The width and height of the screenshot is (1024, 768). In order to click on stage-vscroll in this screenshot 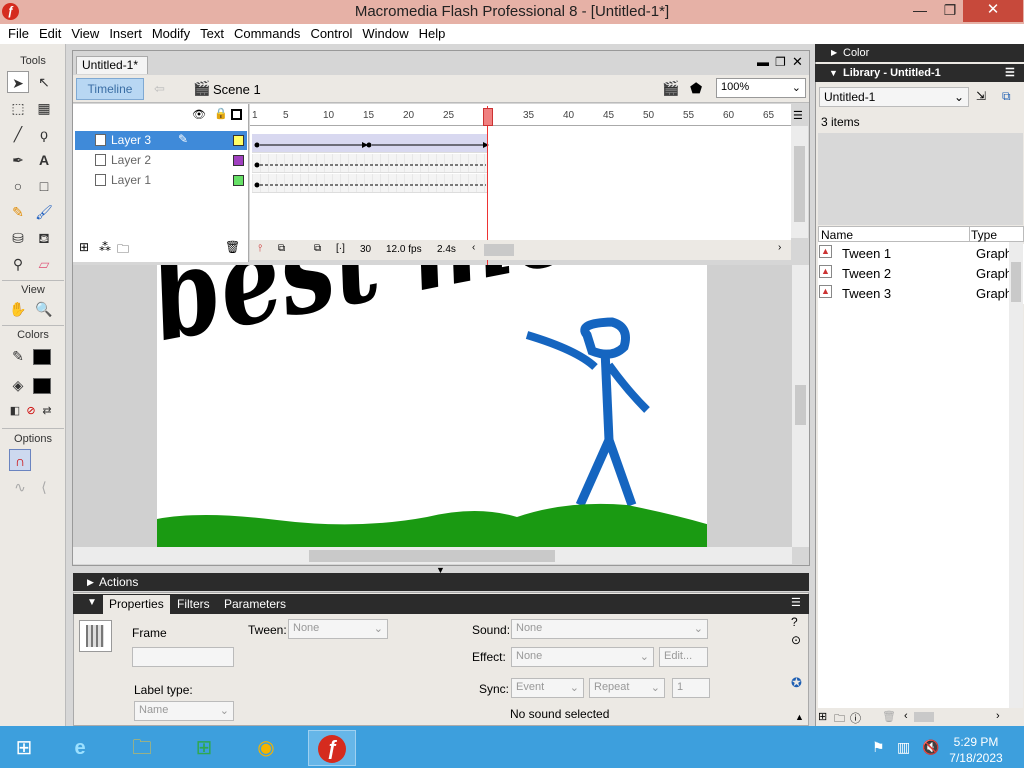, I will do `click(800, 406)`.